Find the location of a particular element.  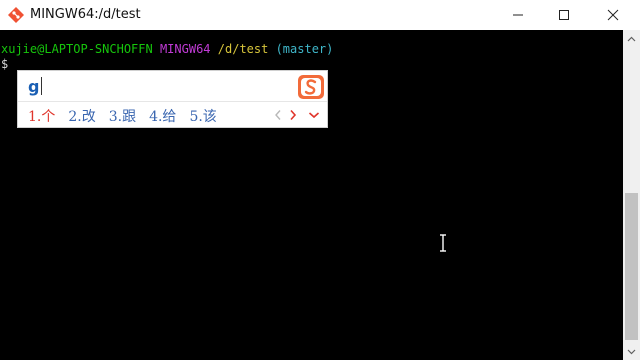

ime-candidate: 5.该 is located at coordinates (202, 116).